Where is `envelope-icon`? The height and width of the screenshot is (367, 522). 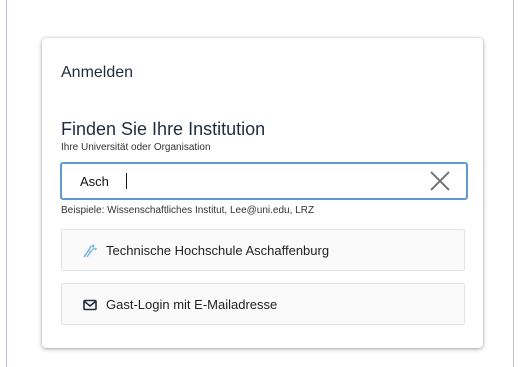 envelope-icon is located at coordinates (90, 305).